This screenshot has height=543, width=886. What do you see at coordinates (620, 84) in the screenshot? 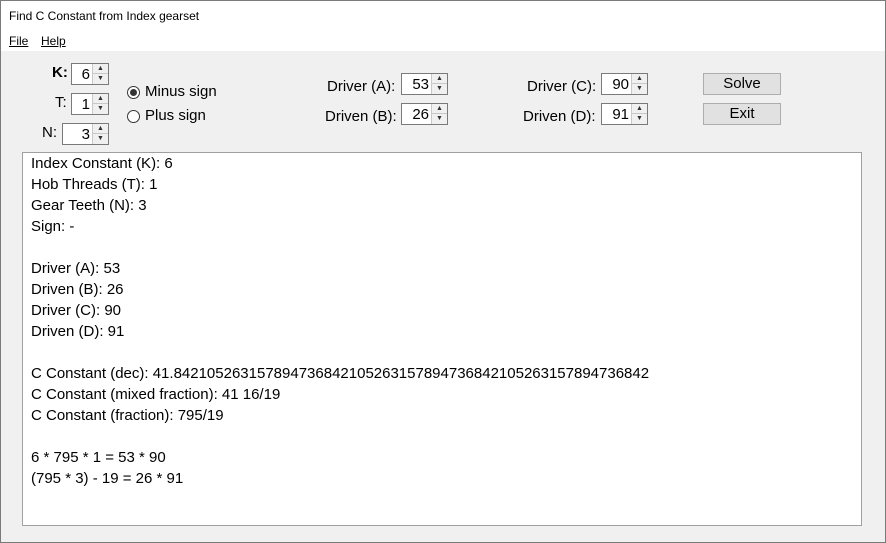
I see `driver-c-value: 90` at bounding box center [620, 84].